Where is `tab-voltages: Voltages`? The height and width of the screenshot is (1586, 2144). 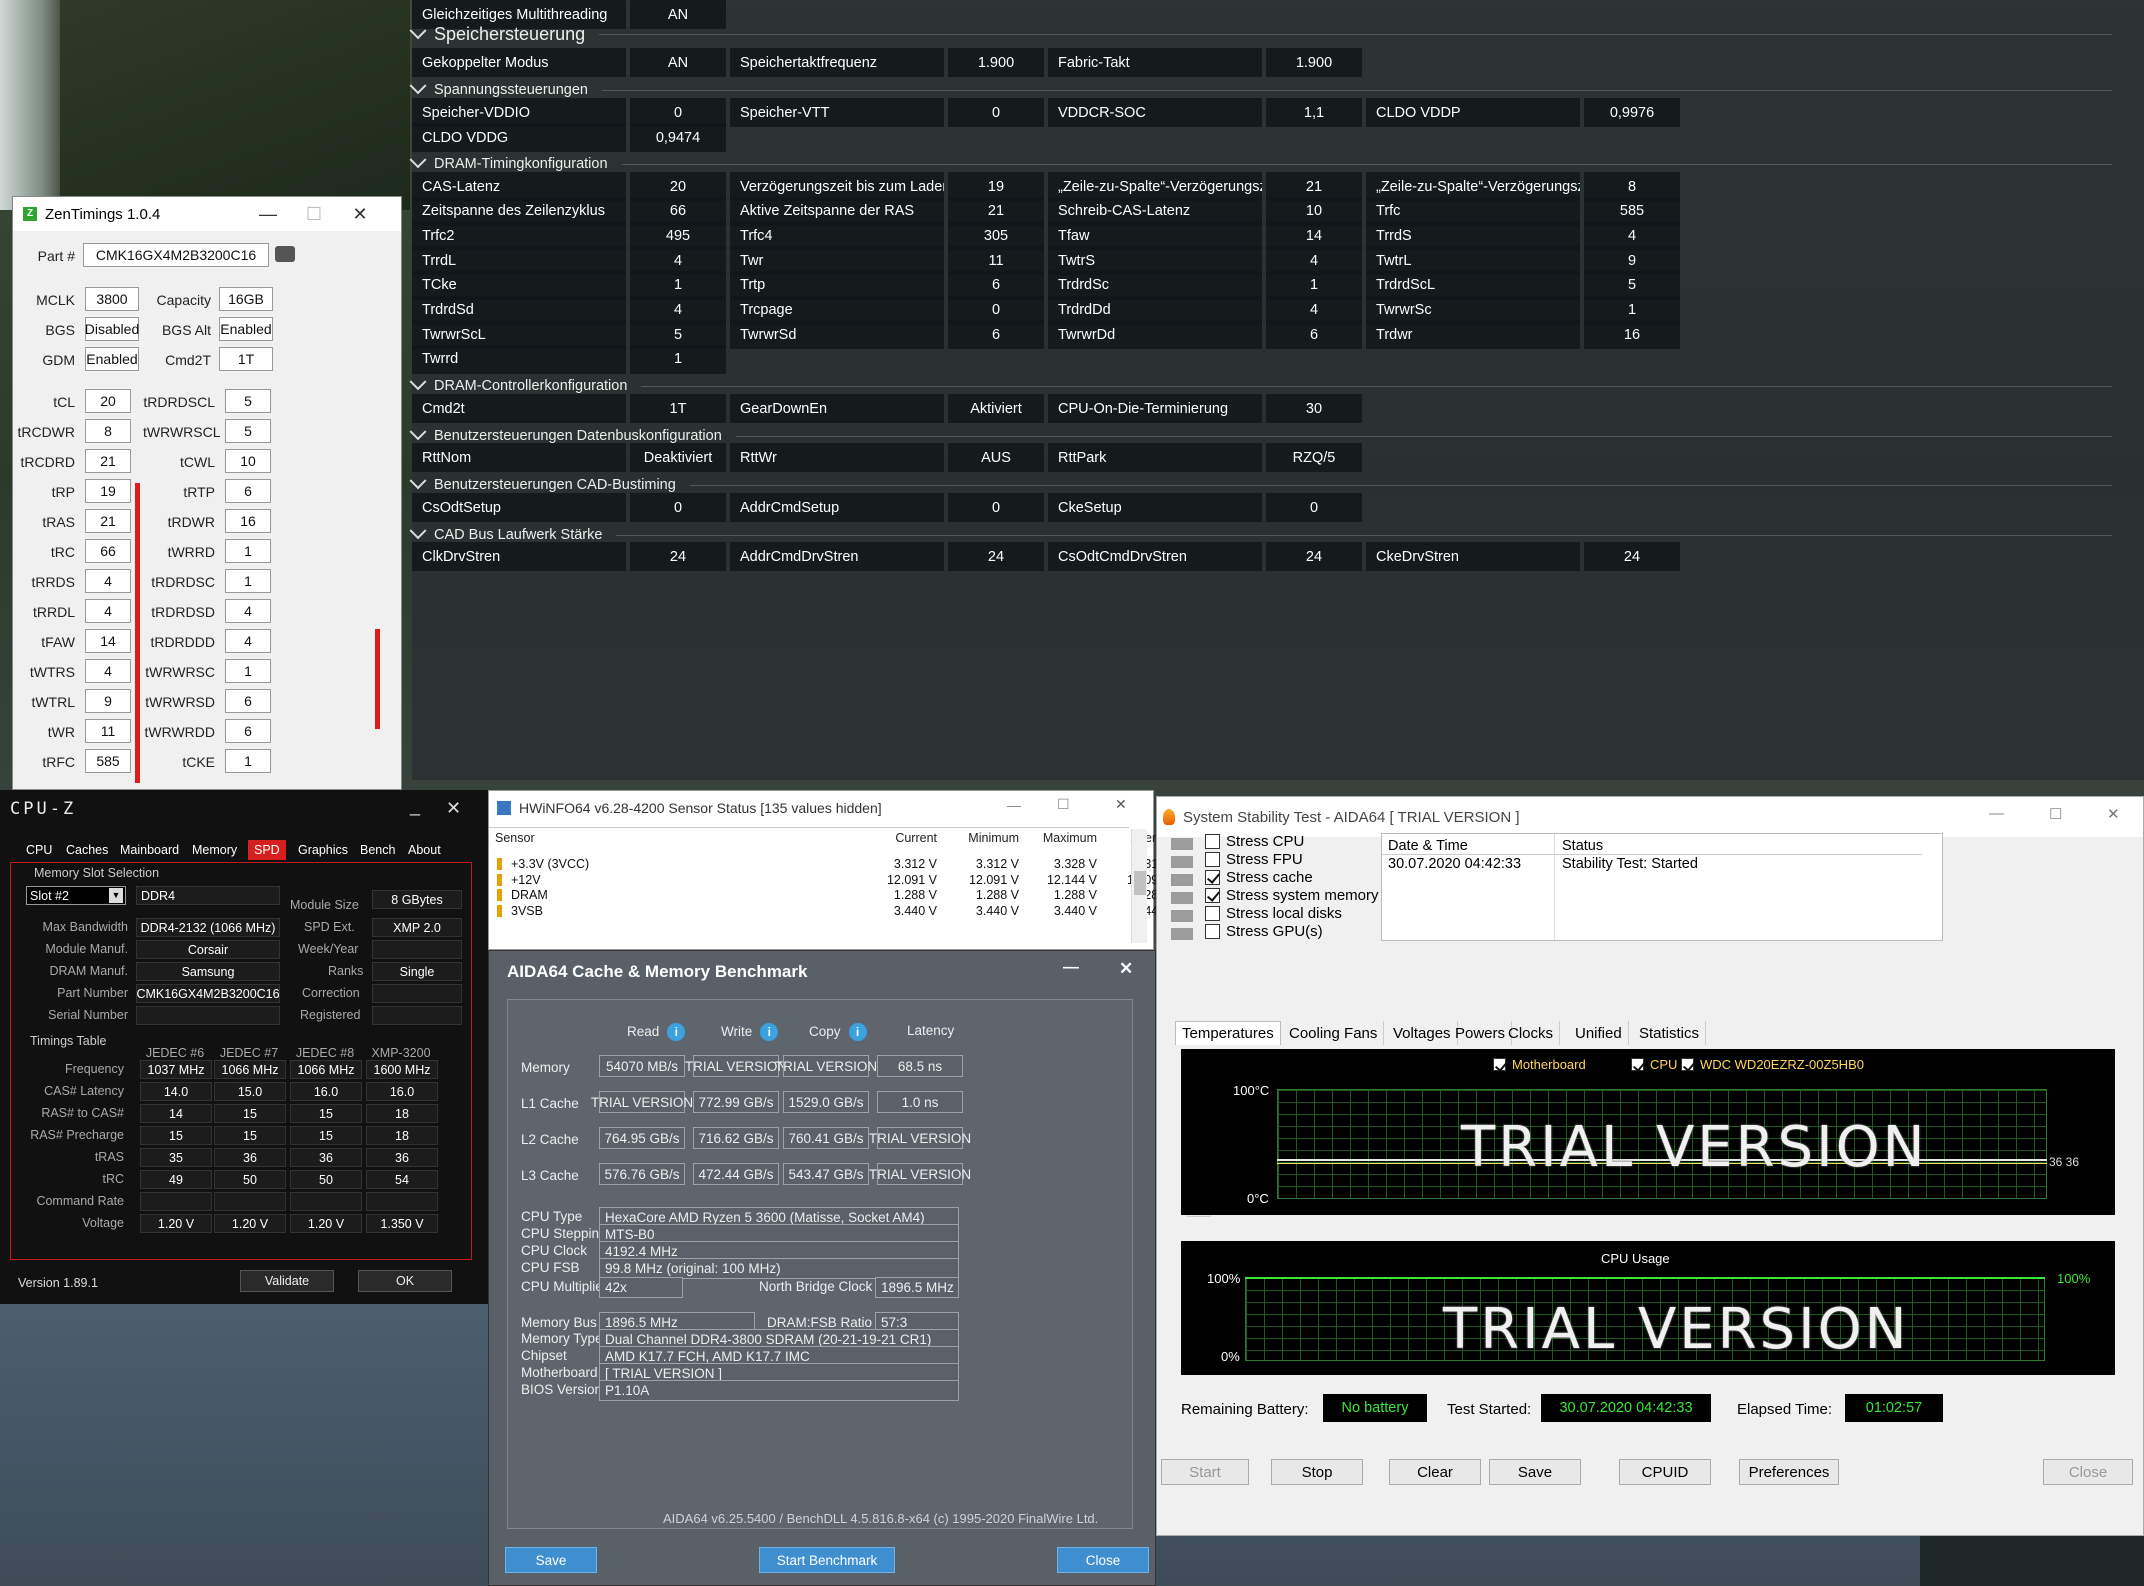
tab-voltages: Voltages is located at coordinates (1422, 1033).